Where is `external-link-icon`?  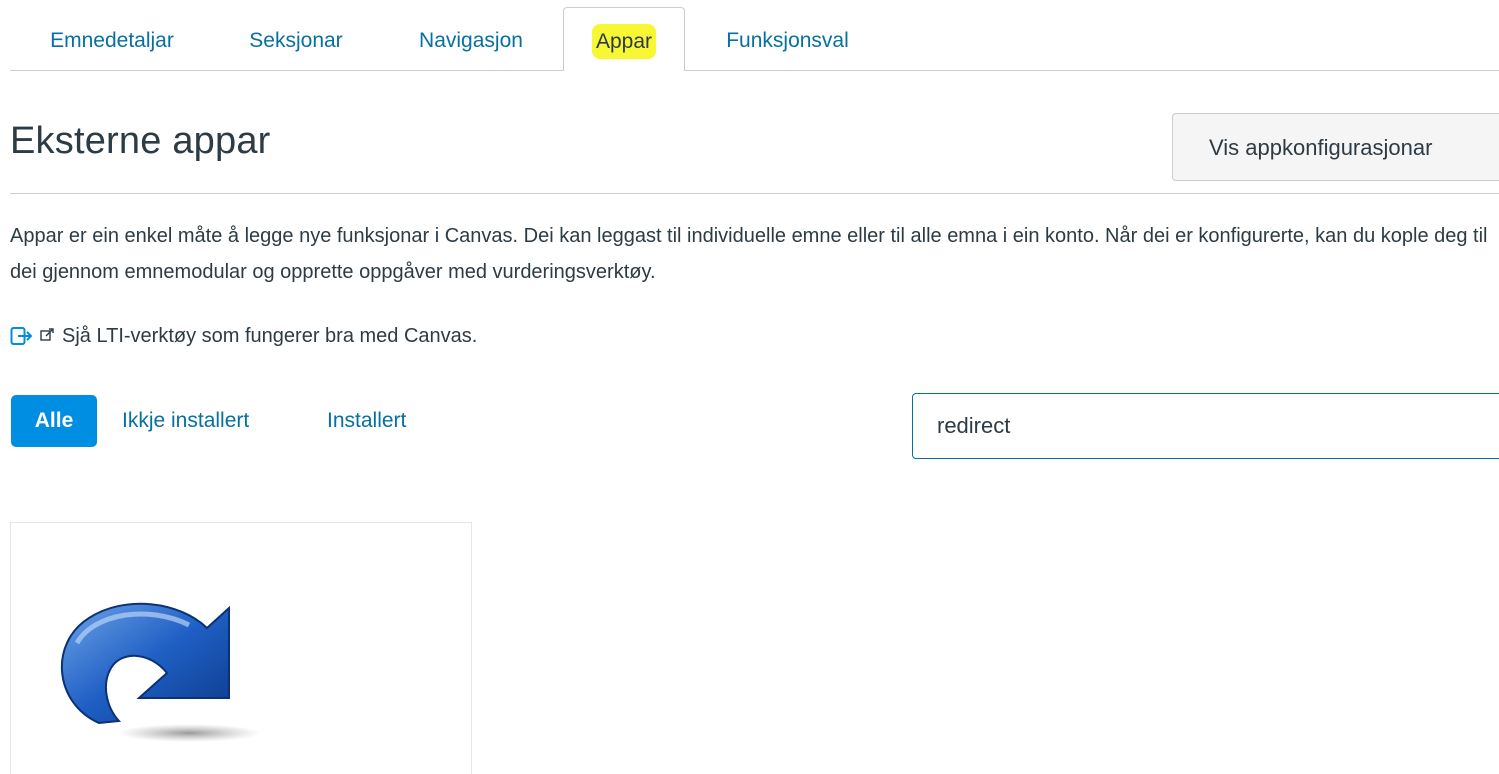 external-link-icon is located at coordinates (47, 336).